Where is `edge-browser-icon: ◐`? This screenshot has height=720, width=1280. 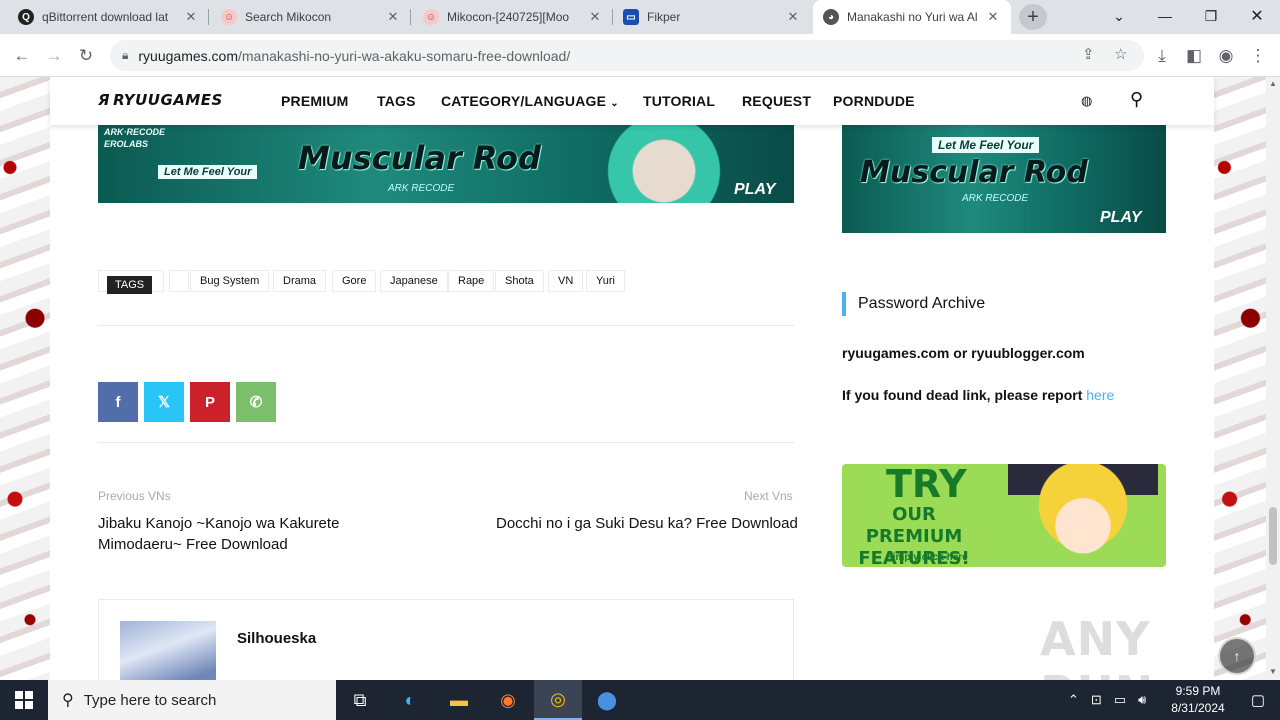 edge-browser-icon: ◐ is located at coordinates (410, 700).